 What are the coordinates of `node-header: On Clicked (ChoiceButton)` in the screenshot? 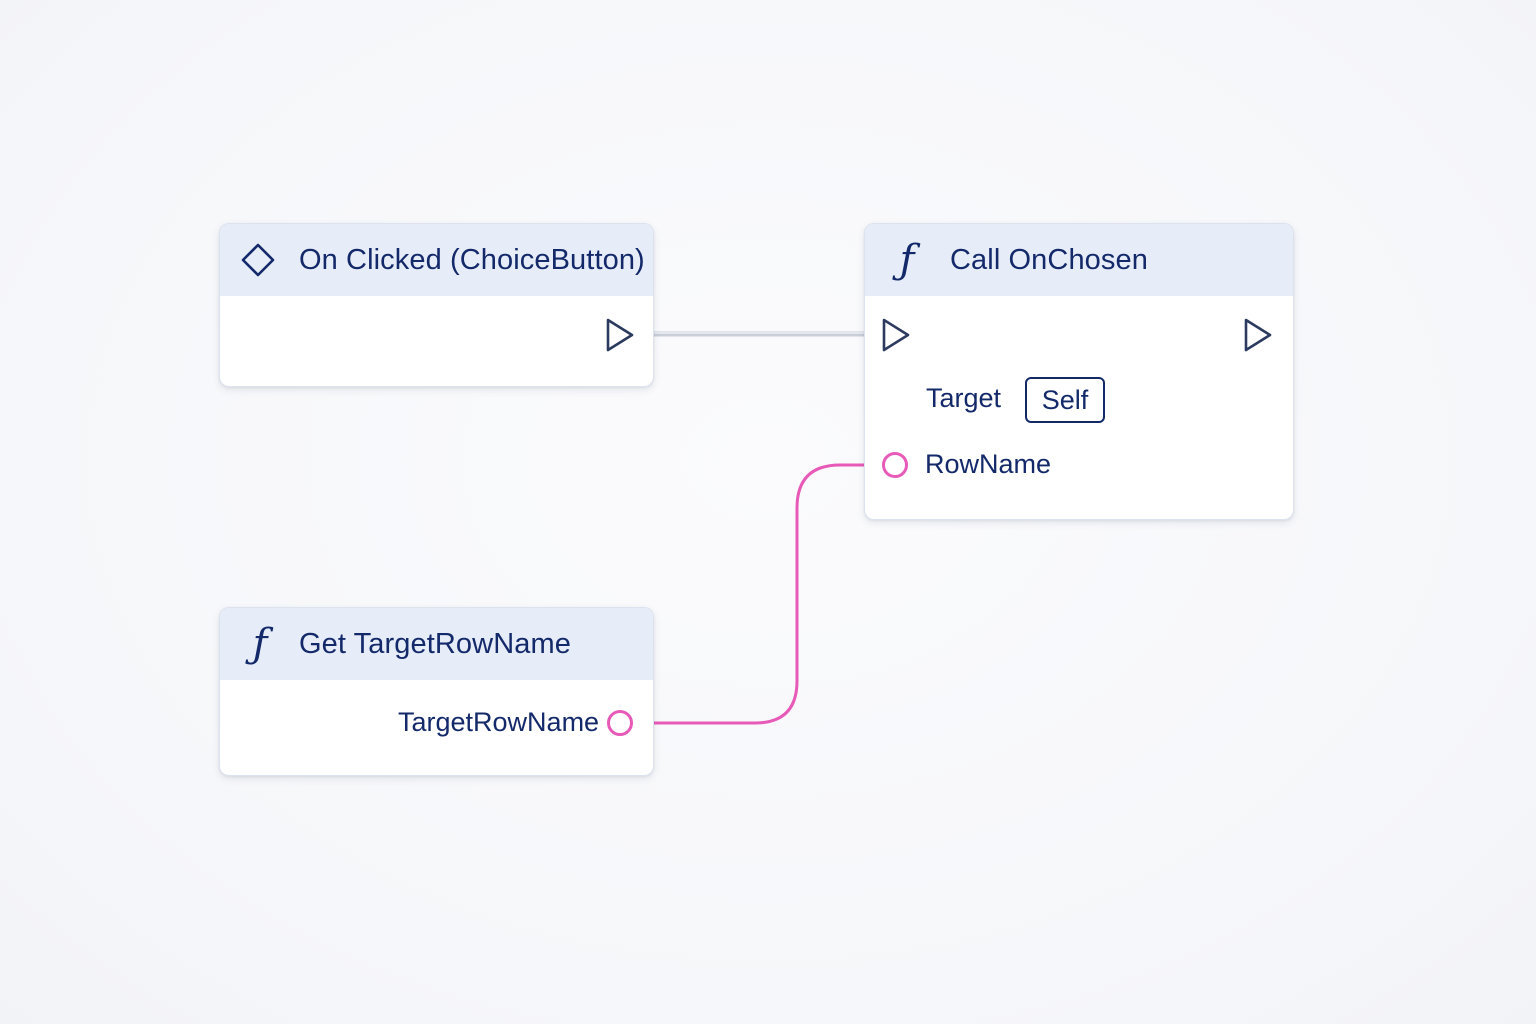 It's located at (436, 260).